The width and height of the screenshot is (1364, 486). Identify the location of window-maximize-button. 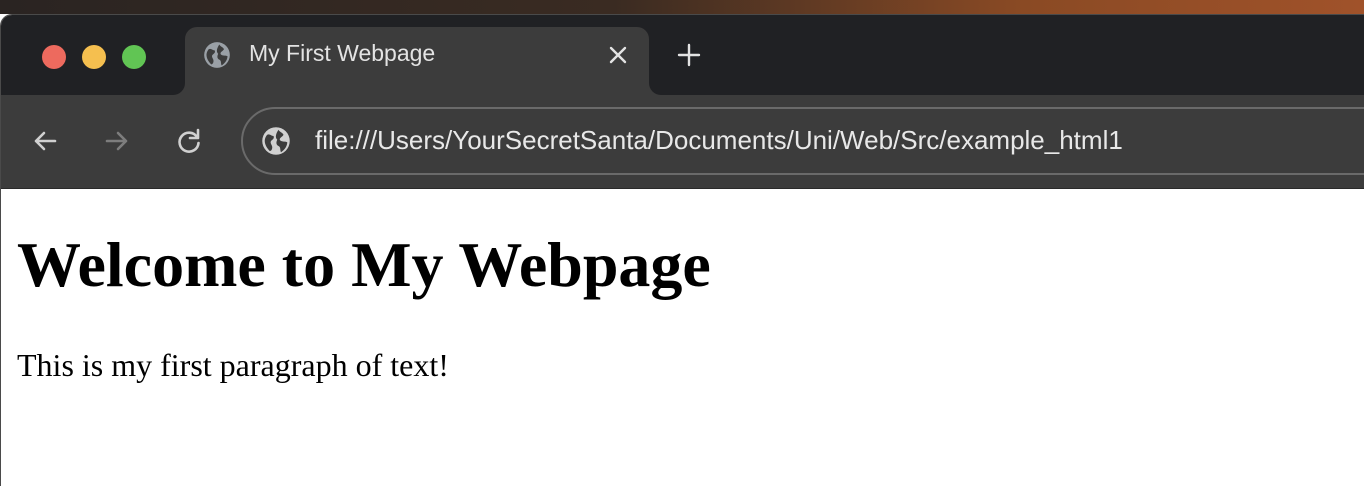
(134, 57).